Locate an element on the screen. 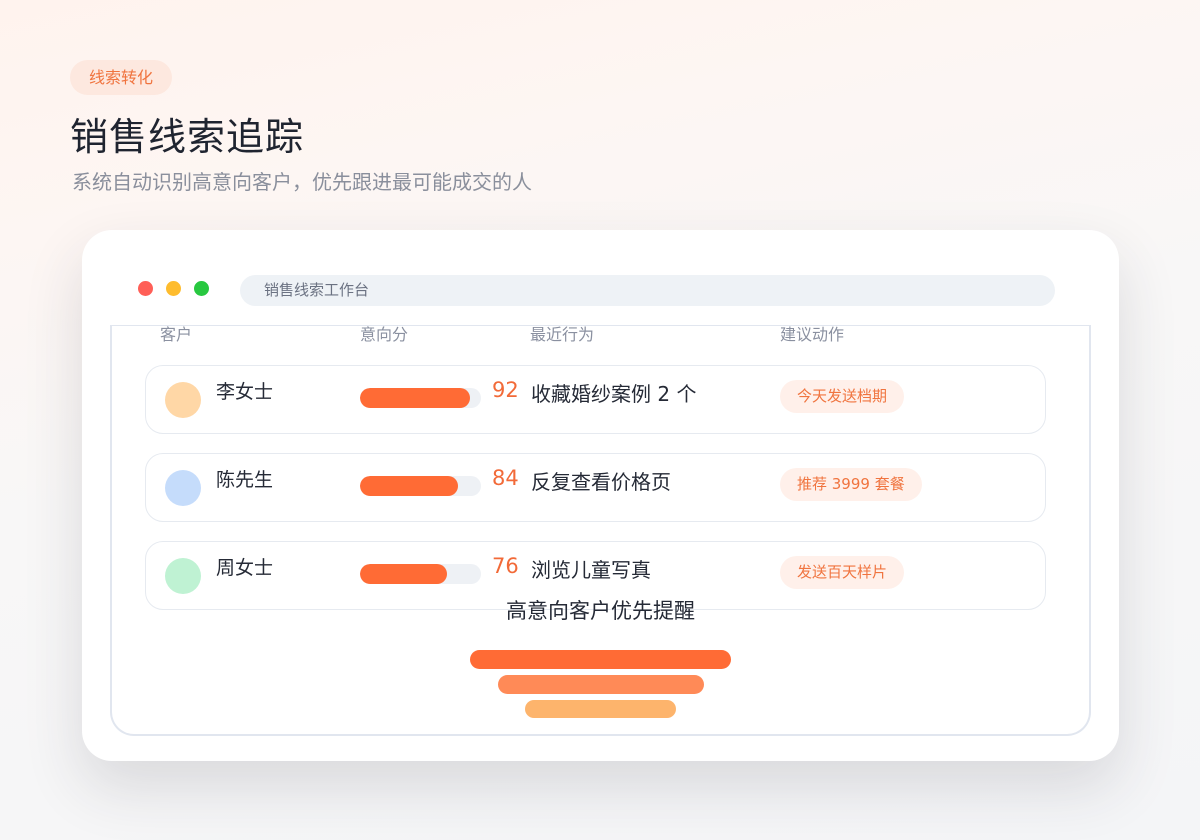 The height and width of the screenshot is (840, 1200). suggested-action-tag: 推荐 3999 套餐 is located at coordinates (851, 484).